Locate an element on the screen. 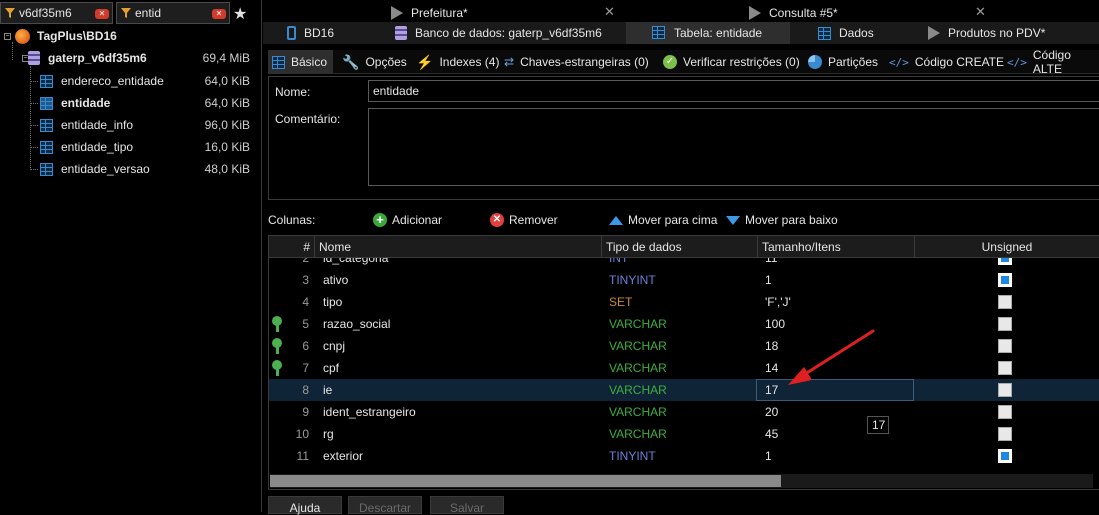 The width and height of the screenshot is (1099, 515). column-name-cell: cpf is located at coordinates (331, 368).